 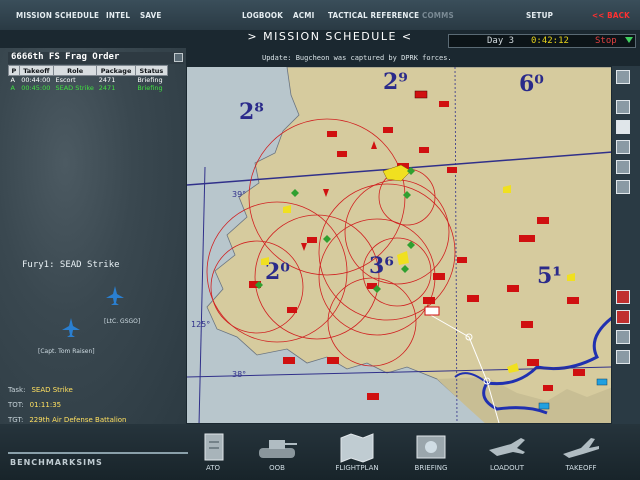 What do you see at coordinates (611, 15) in the screenshot?
I see `menu-back: << BACK` at bounding box center [611, 15].